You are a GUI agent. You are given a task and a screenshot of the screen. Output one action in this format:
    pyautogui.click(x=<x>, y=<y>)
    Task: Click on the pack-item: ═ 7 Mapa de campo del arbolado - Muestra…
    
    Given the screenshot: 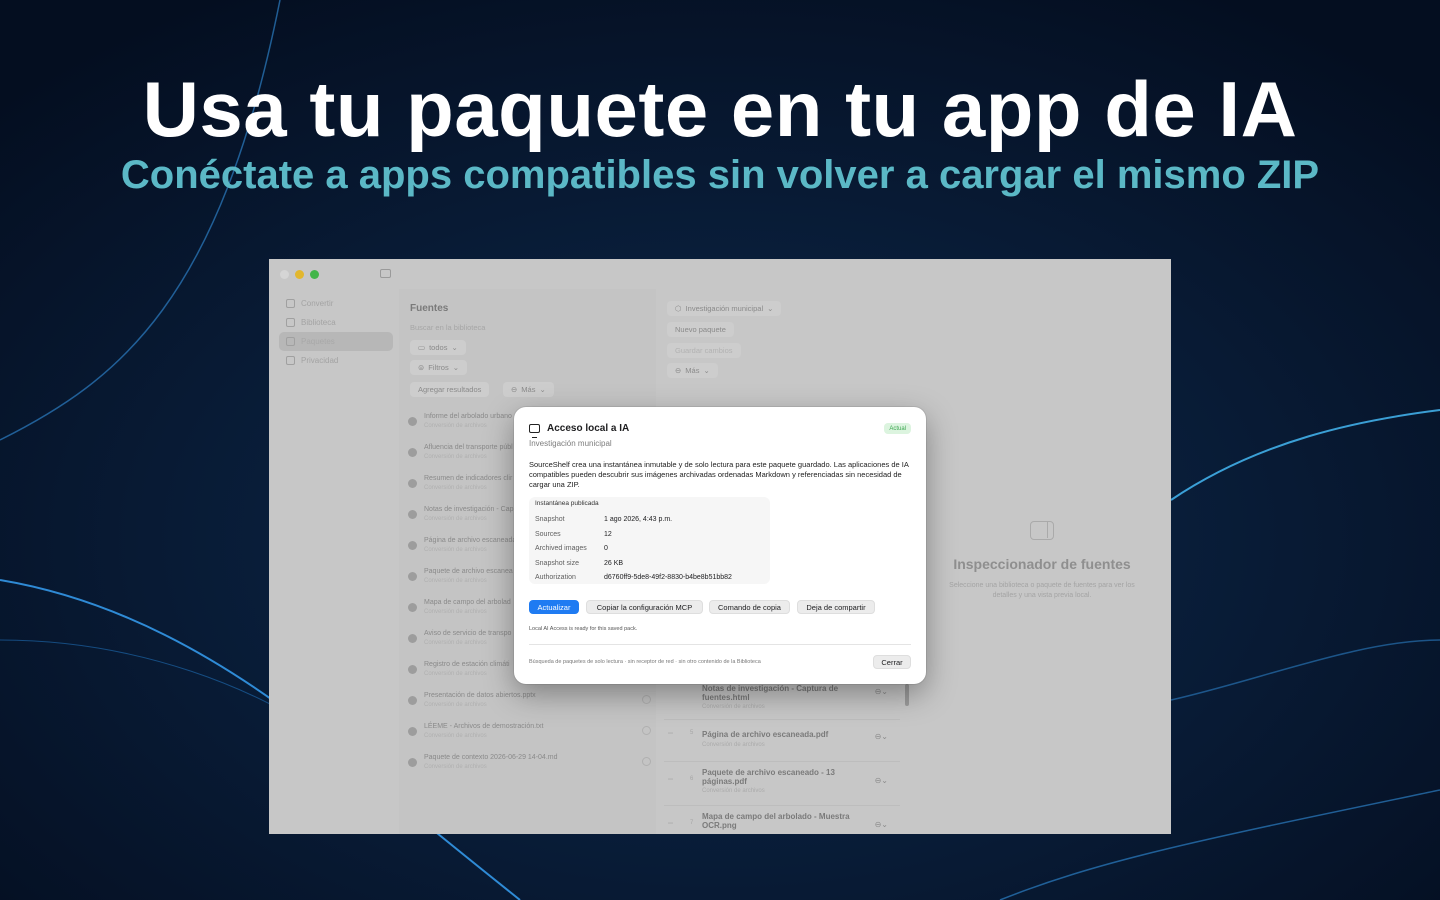 What is the action you would take?
    pyautogui.click(x=782, y=819)
    